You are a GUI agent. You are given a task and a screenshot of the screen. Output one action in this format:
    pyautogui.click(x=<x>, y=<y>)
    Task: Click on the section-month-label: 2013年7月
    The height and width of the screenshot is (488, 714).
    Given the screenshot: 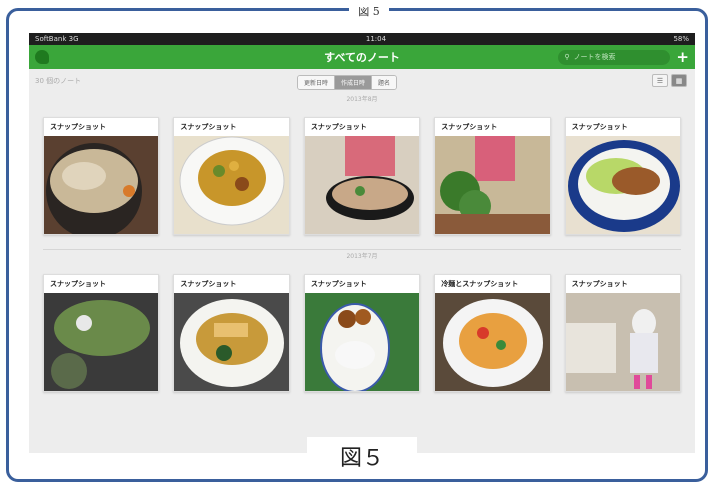 What is the action you would take?
    pyautogui.click(x=362, y=256)
    